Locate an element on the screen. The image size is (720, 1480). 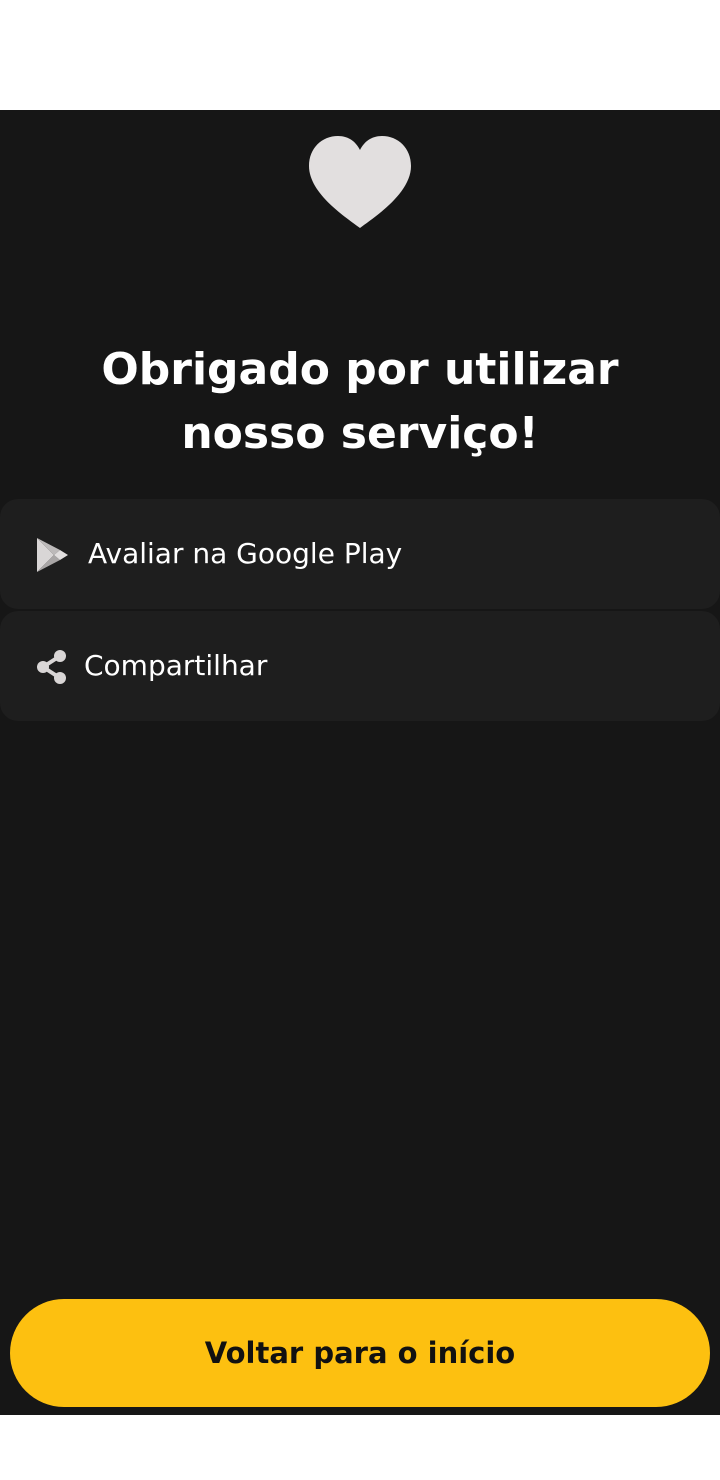
status-bar is located at coordinates (360, 55).